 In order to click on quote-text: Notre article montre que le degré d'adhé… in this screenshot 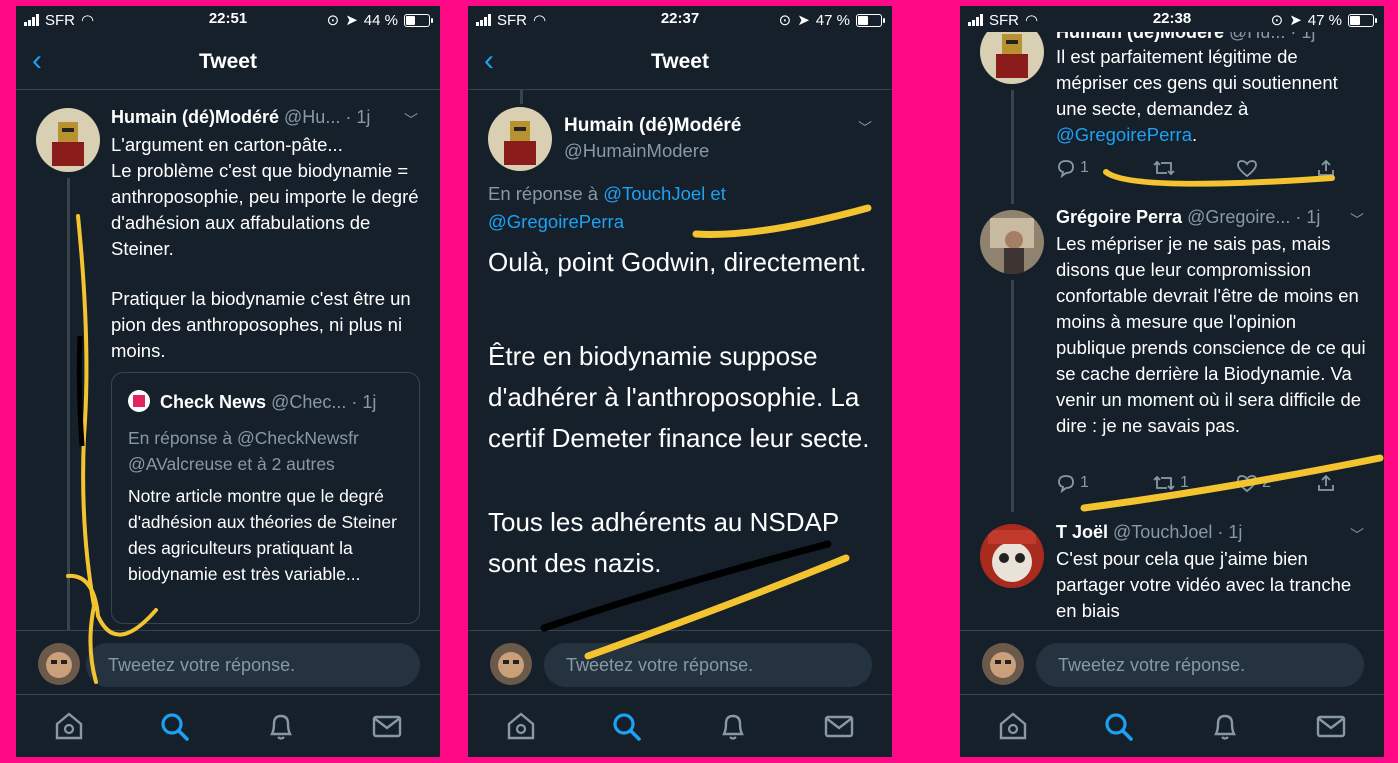, I will do `click(262, 535)`.